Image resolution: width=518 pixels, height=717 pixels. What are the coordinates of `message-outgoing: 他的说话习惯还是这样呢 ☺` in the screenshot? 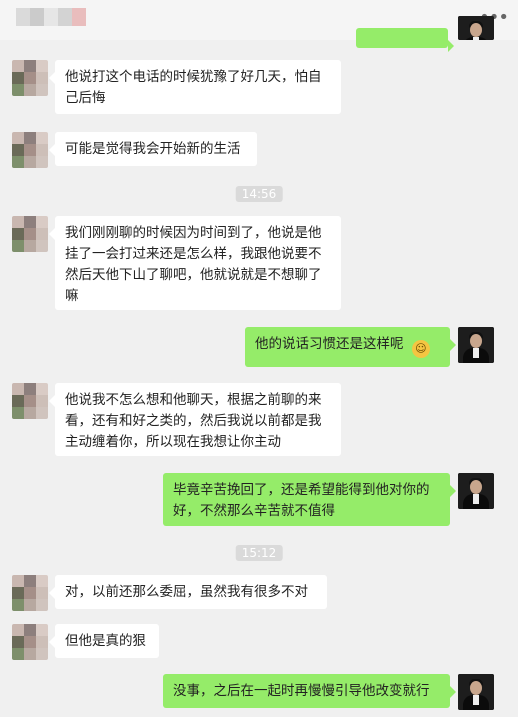 It's located at (259, 349).